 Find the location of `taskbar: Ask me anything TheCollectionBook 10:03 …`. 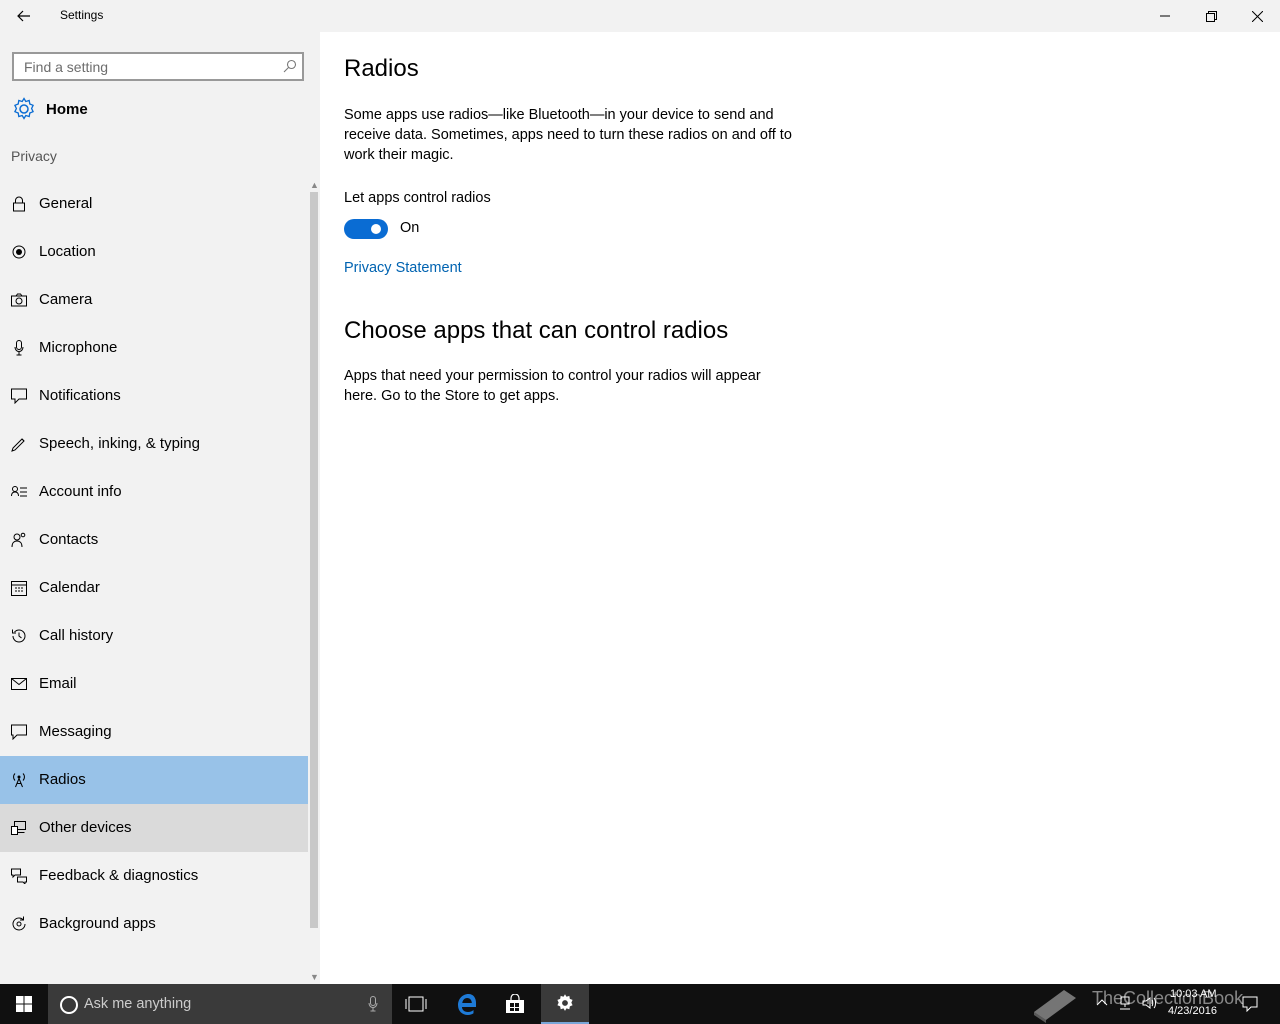

taskbar: Ask me anything TheCollectionBook 10:03 … is located at coordinates (640, 1004).